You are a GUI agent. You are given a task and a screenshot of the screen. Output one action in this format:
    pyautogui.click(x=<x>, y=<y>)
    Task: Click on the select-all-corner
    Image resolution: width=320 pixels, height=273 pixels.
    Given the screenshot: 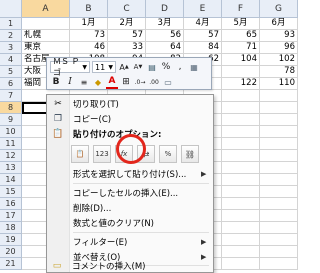 What is the action you would take?
    pyautogui.click(x=11, y=9)
    